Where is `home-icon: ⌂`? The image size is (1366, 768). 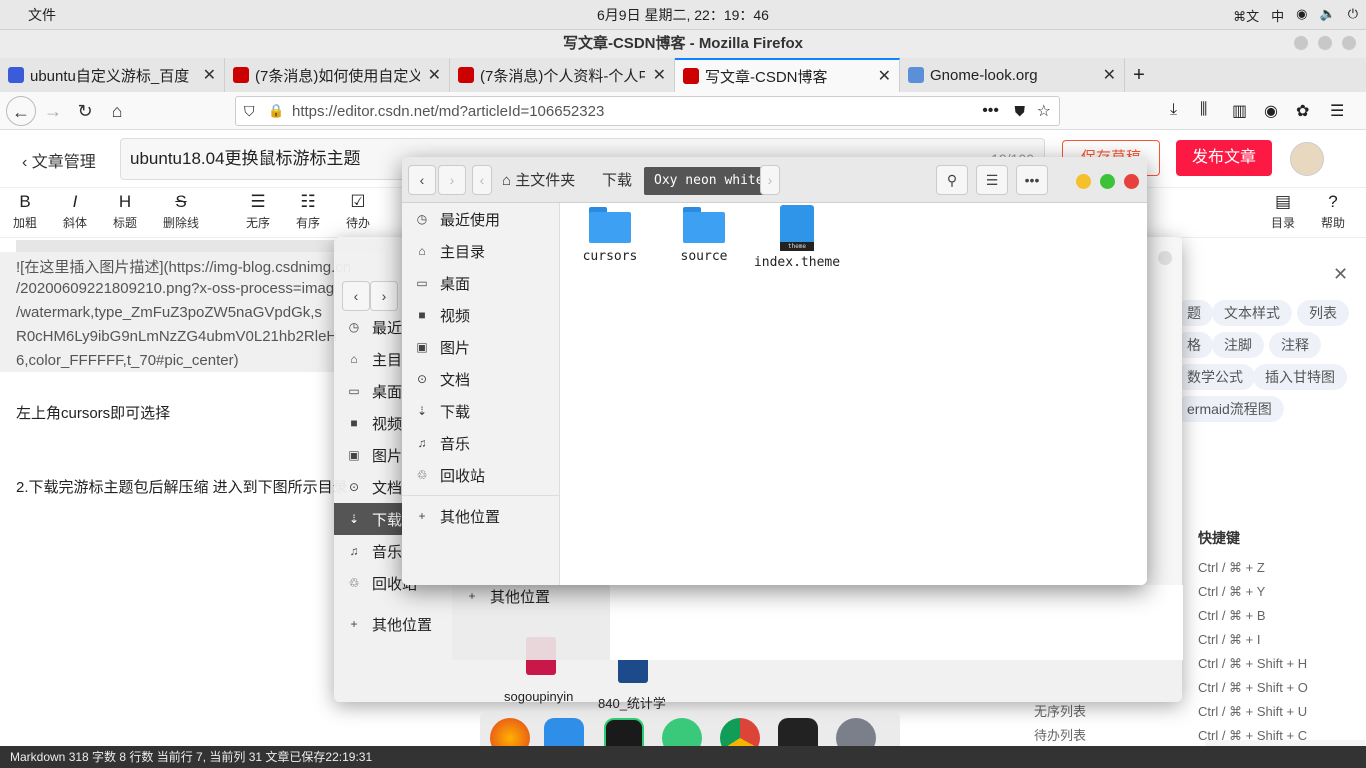
home-icon: ⌂ is located at coordinates (354, 359).